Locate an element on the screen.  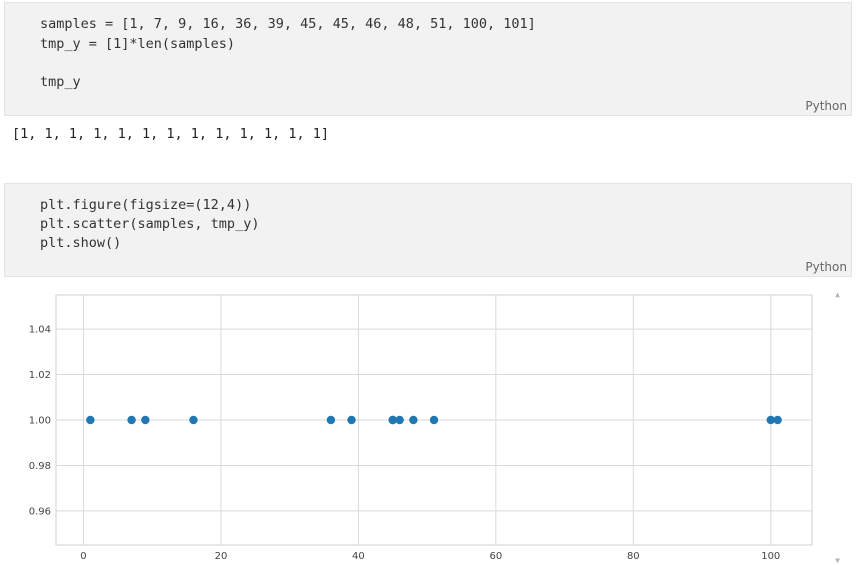
y-tick-label: 1.02 is located at coordinates (40, 375).